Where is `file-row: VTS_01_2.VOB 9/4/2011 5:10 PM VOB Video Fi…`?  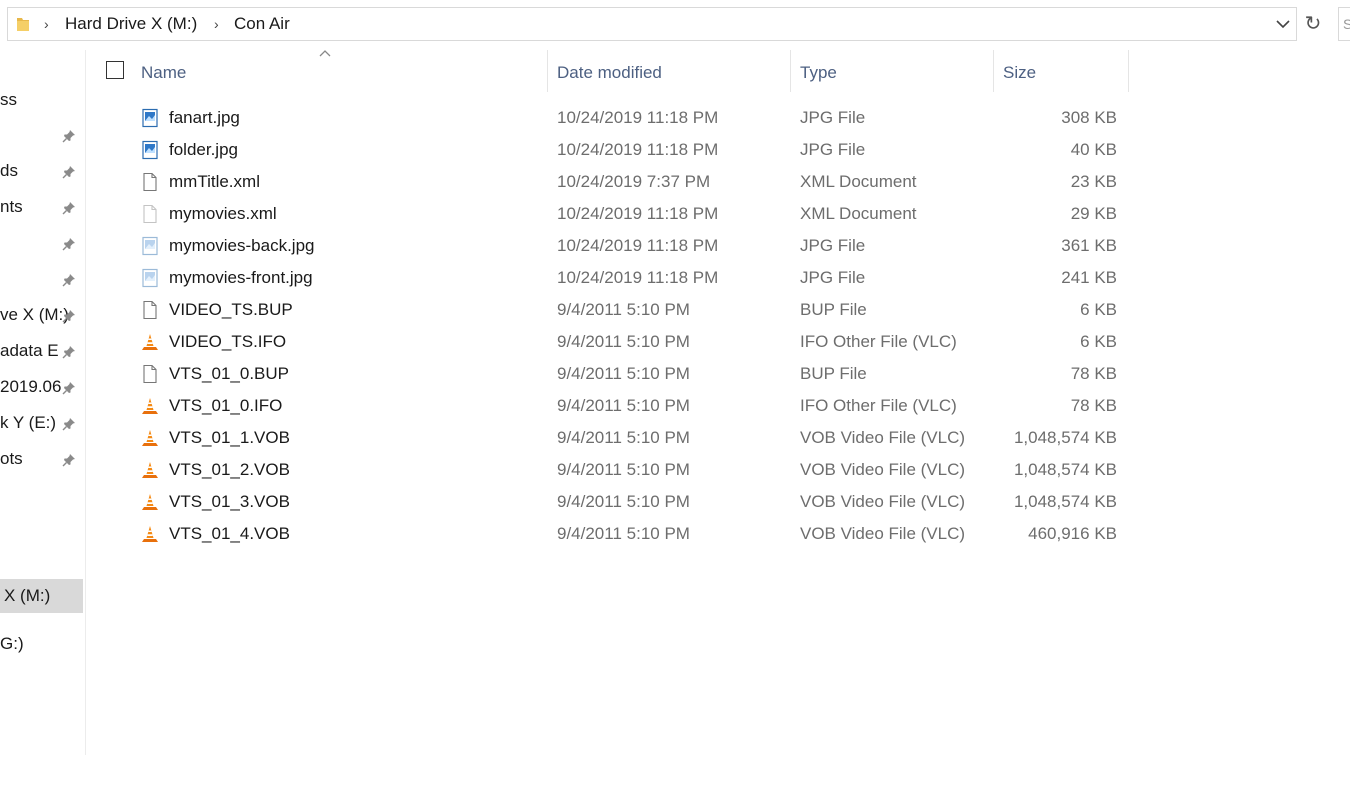
file-row: VTS_01_2.VOB 9/4/2011 5:10 PM VOB Video Fi… is located at coordinates (615, 470).